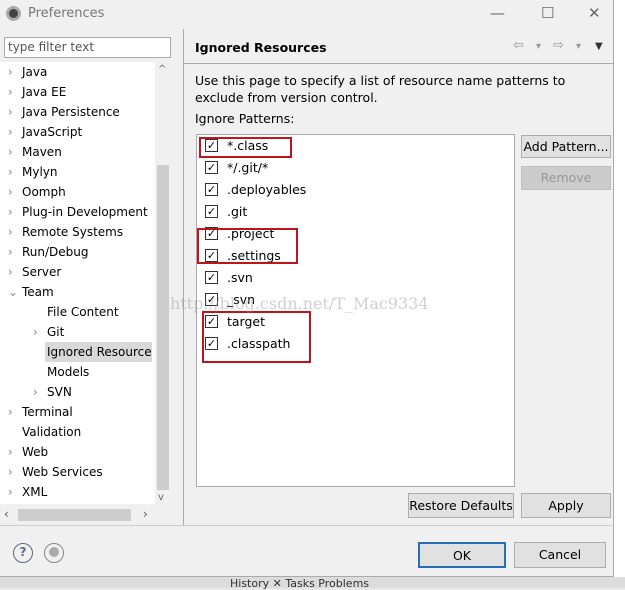  What do you see at coordinates (547, 13) in the screenshot?
I see `maximize-button: ☐` at bounding box center [547, 13].